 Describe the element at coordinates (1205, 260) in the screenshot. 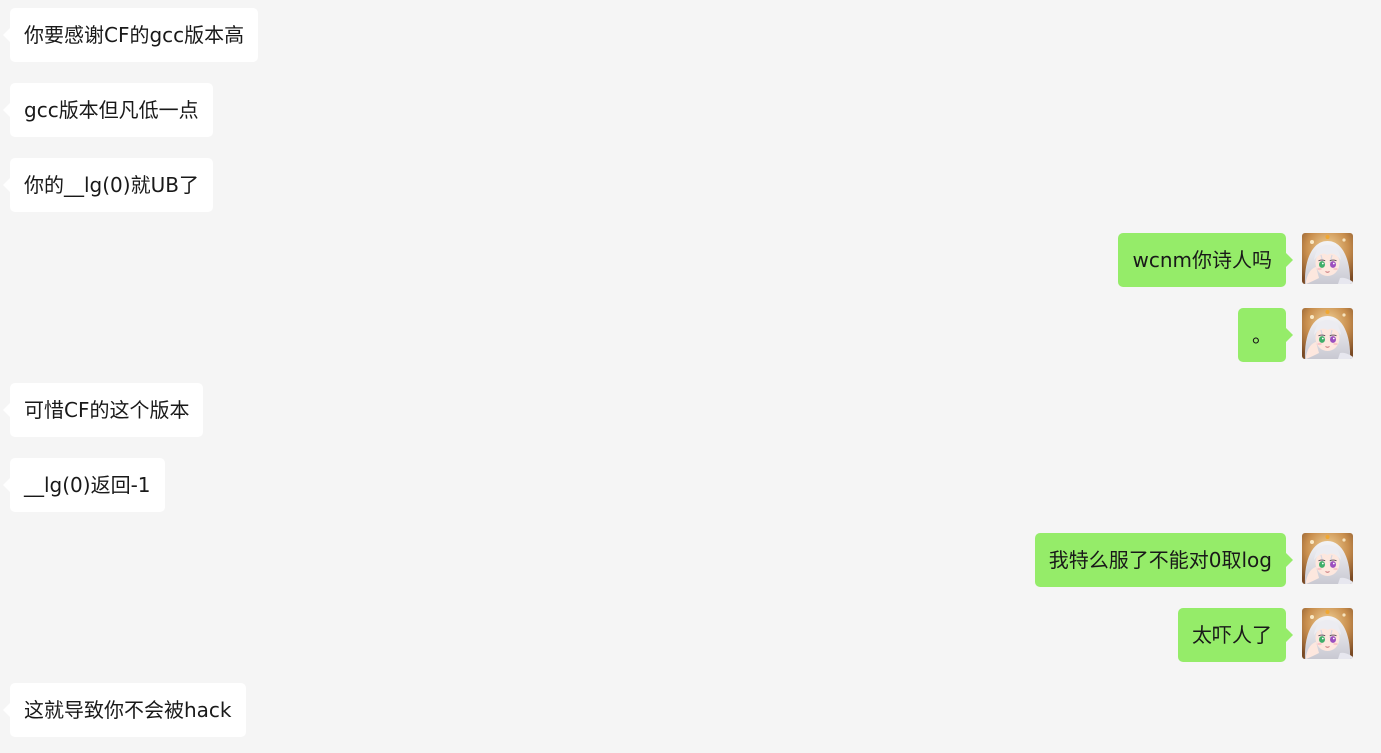

I see `message-bubble-outgoing: wcnm你诗人吗` at that location.